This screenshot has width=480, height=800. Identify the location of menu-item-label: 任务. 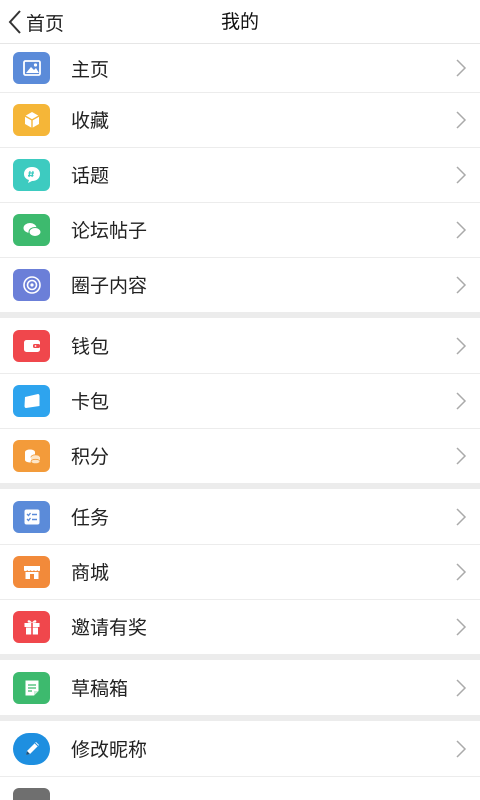
(90, 518).